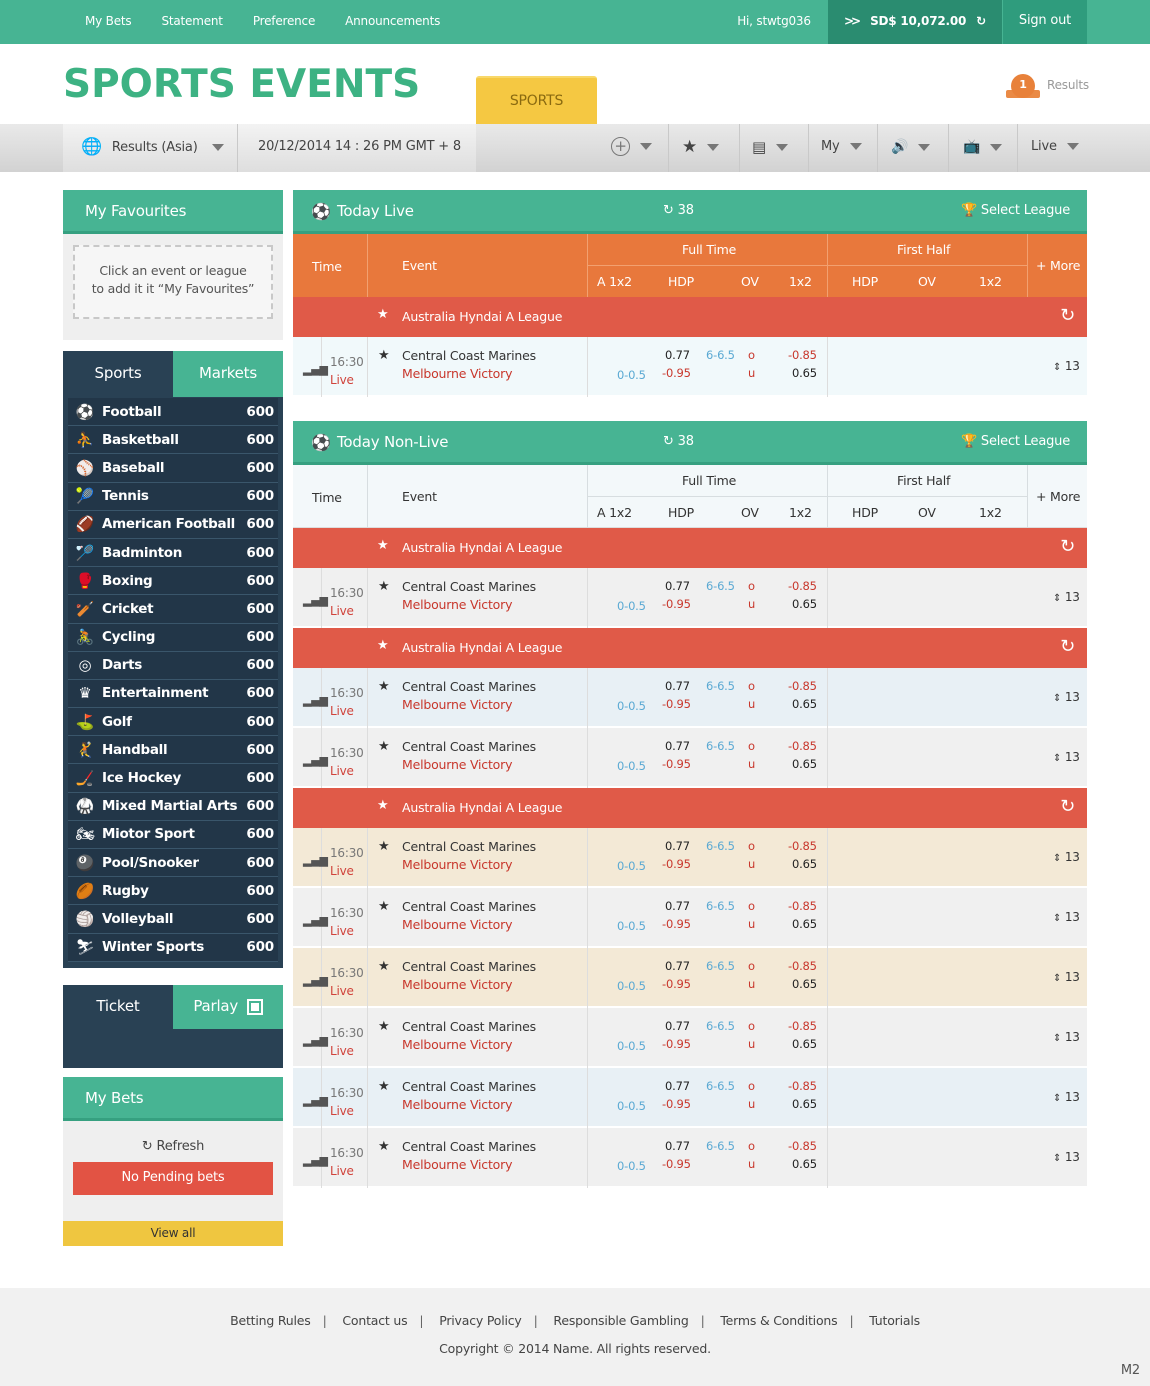 Image resolution: width=1150 pixels, height=1386 pixels. Describe the element at coordinates (173, 665) in the screenshot. I see `sport-item: ◎ Darts 600` at that location.